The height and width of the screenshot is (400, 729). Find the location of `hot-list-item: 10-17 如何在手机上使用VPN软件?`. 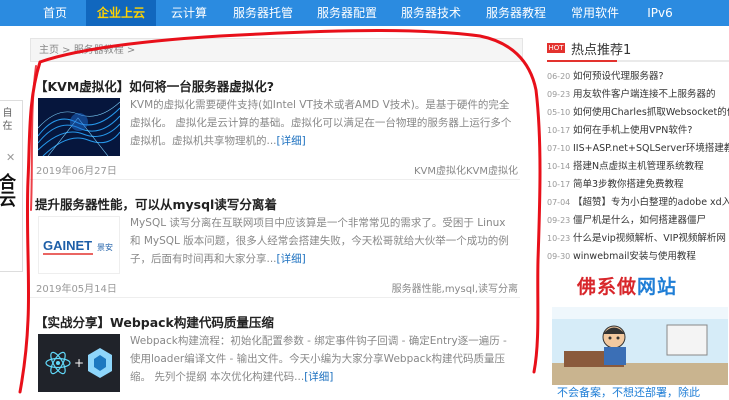

hot-list-item: 10-17 如何在手机上使用VPN软件? is located at coordinates (638, 129).